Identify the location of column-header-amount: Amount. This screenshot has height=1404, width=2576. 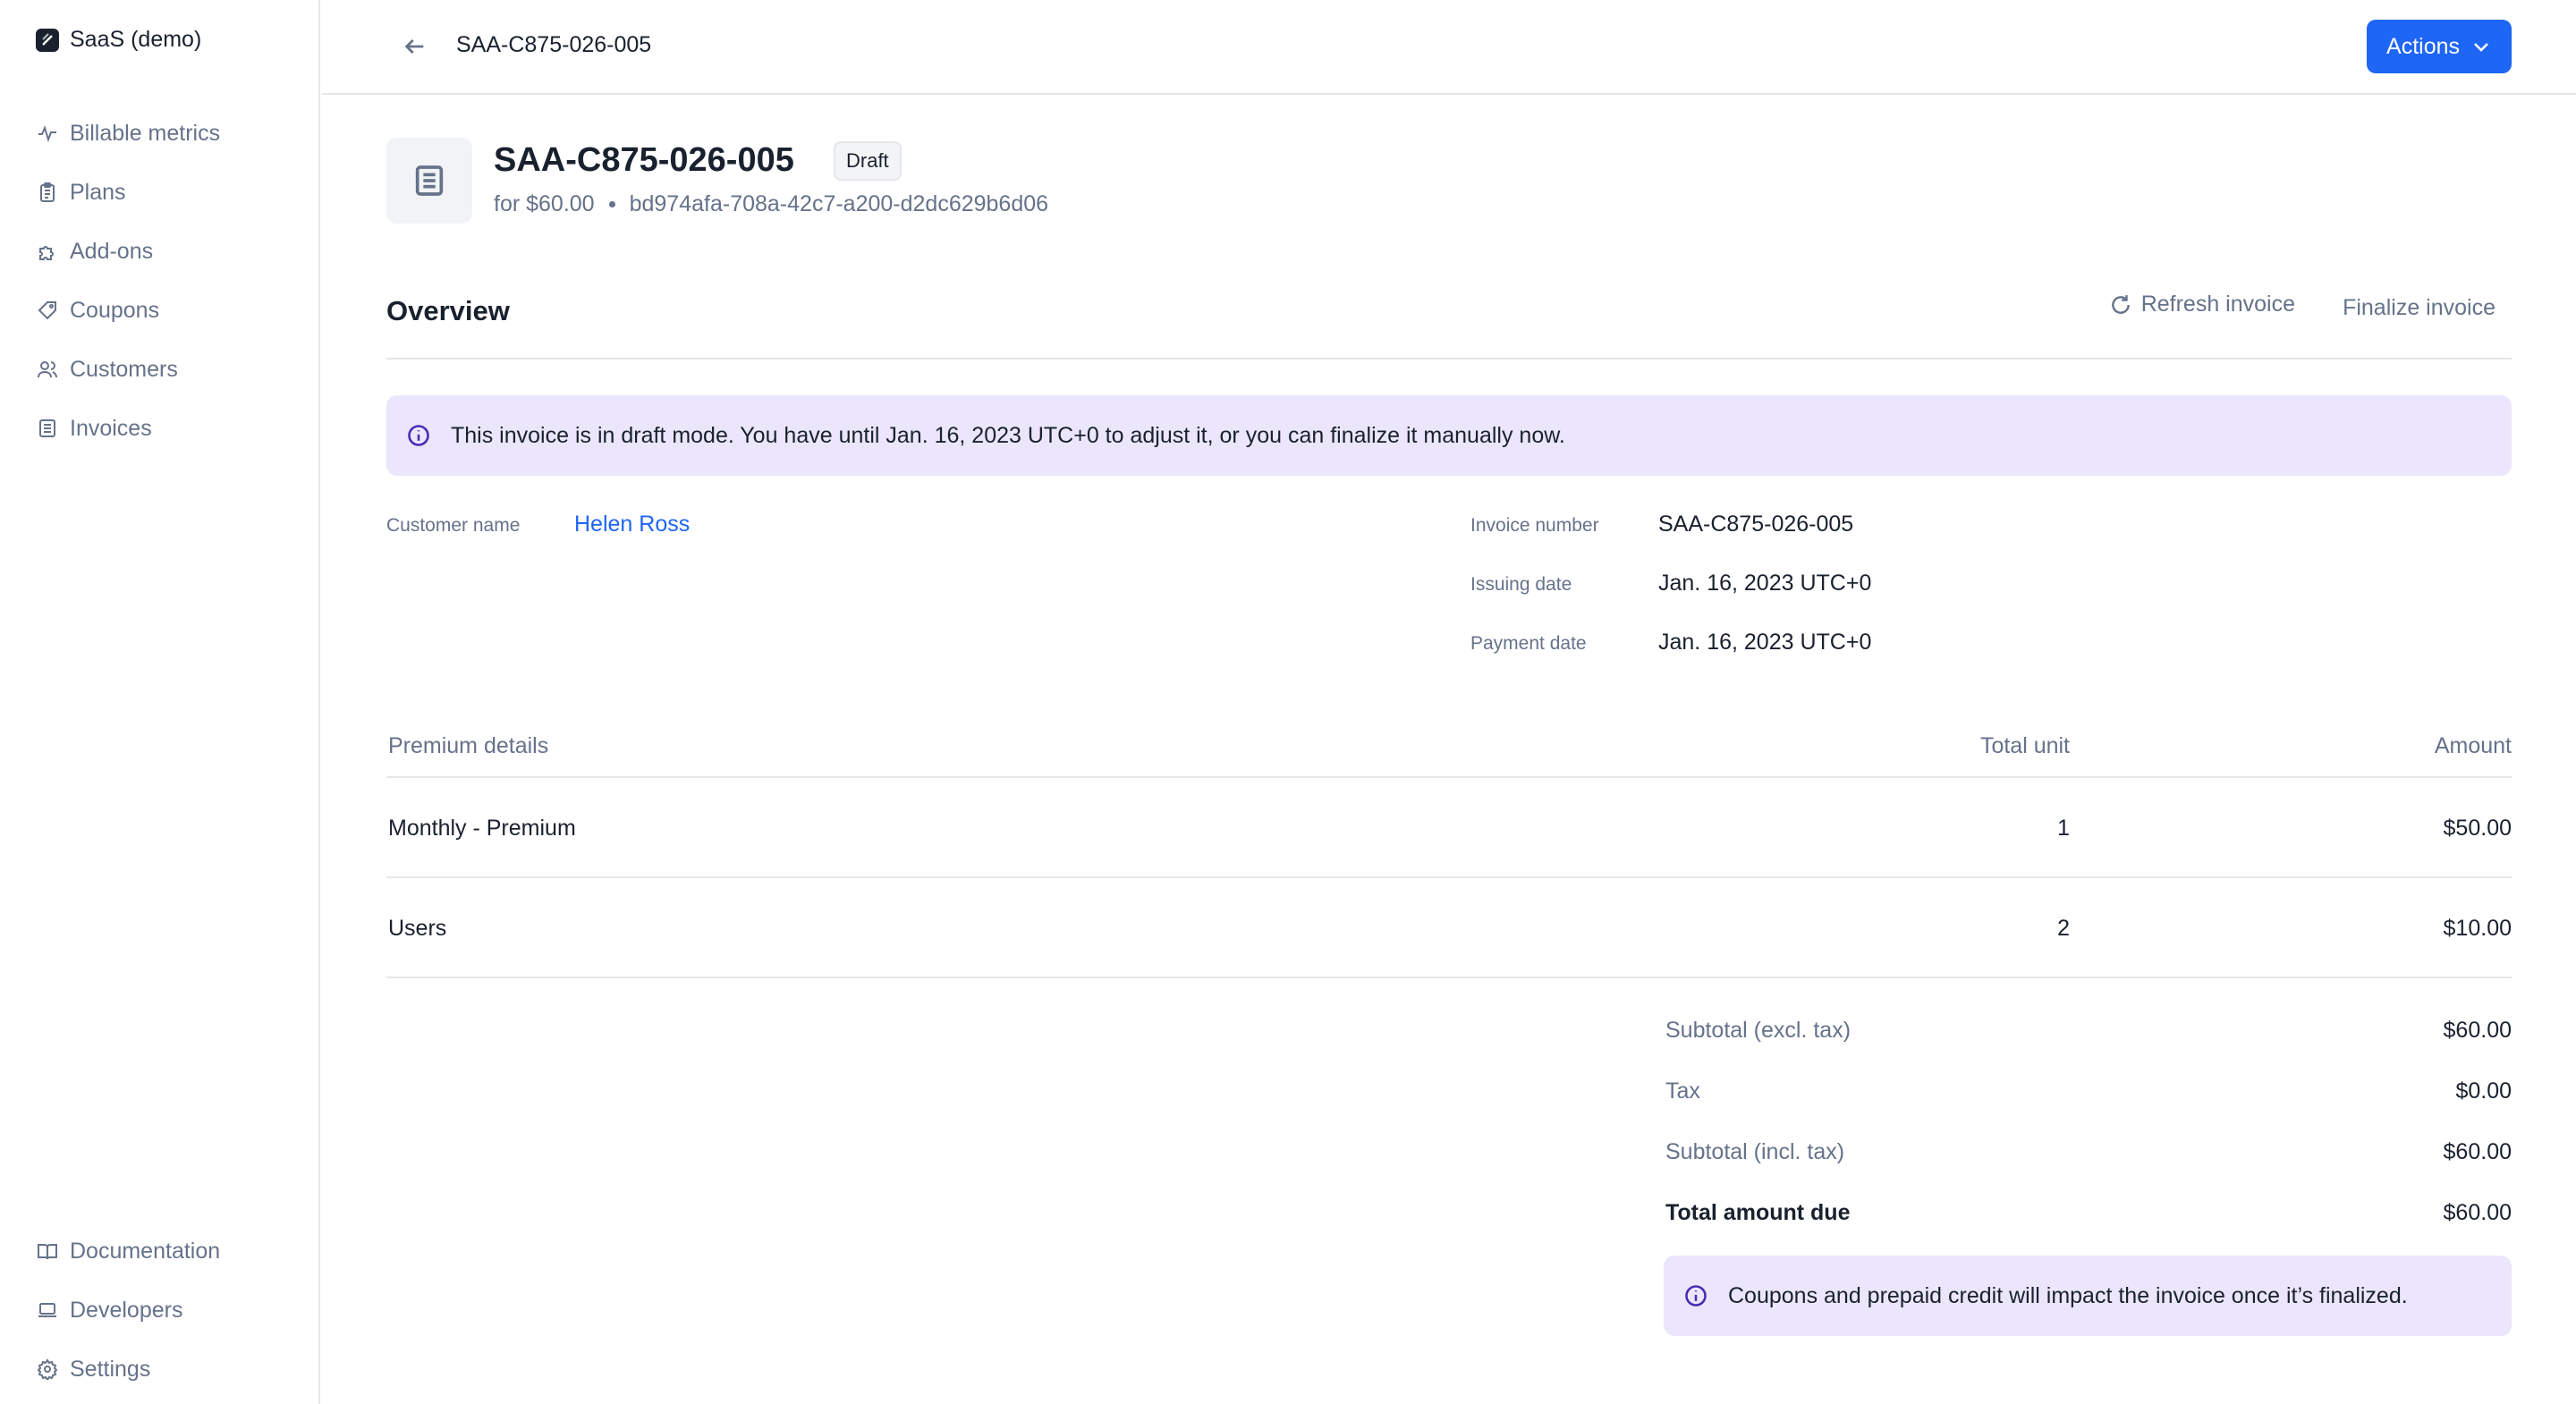
(2473, 746).